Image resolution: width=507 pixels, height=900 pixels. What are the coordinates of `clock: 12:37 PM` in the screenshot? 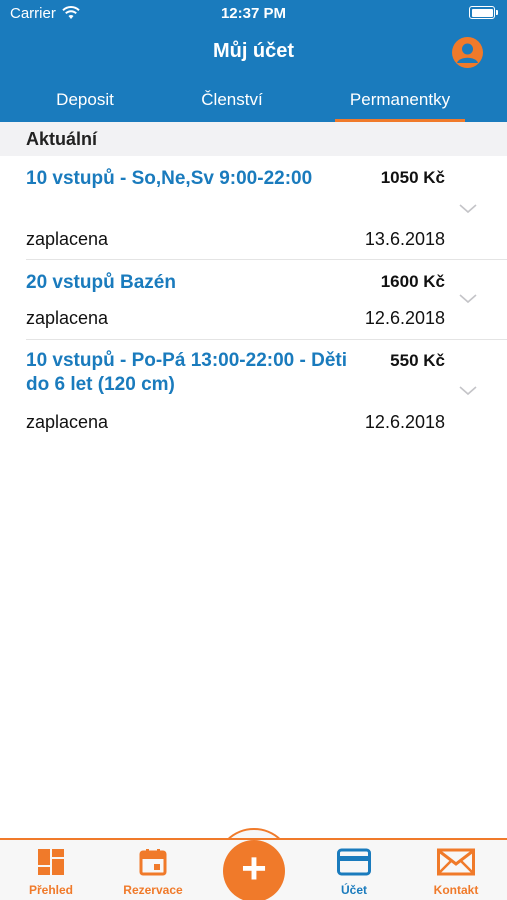 It's located at (253, 13).